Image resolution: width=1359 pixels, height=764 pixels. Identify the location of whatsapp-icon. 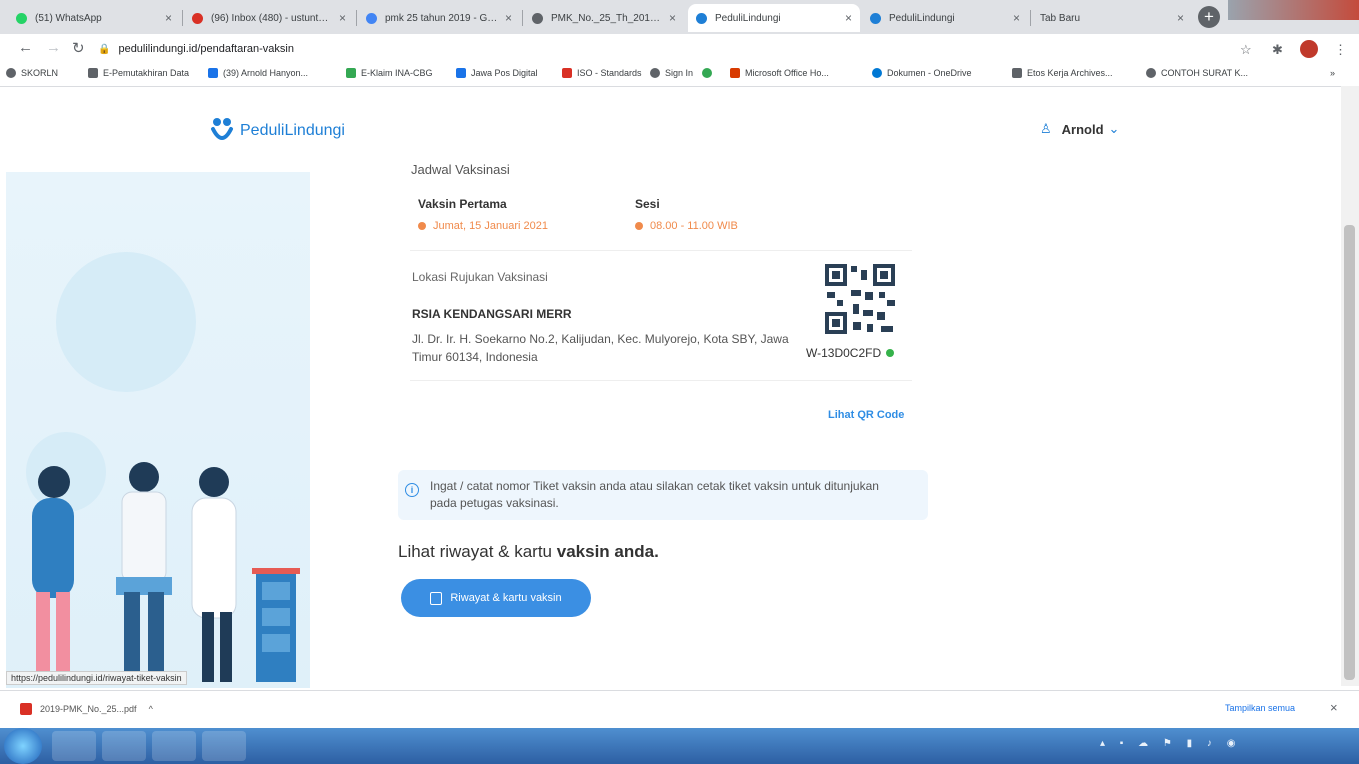
(21, 18).